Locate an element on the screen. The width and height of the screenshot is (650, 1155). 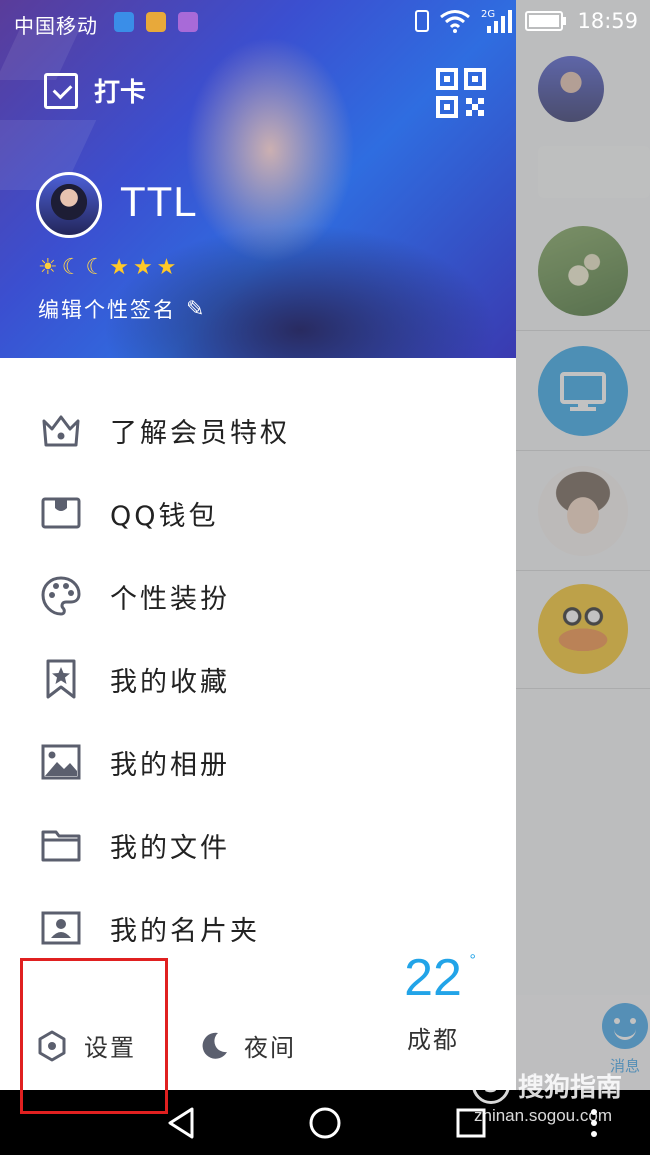
menu-item-label: 了解会员特权 is located at coordinates (200, 433).